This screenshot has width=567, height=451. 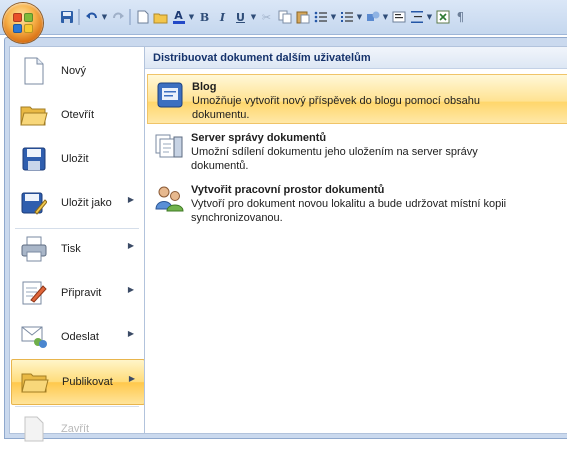 What do you see at coordinates (86, 203) in the screenshot?
I see `menu-item-label: Uložit jako` at bounding box center [86, 203].